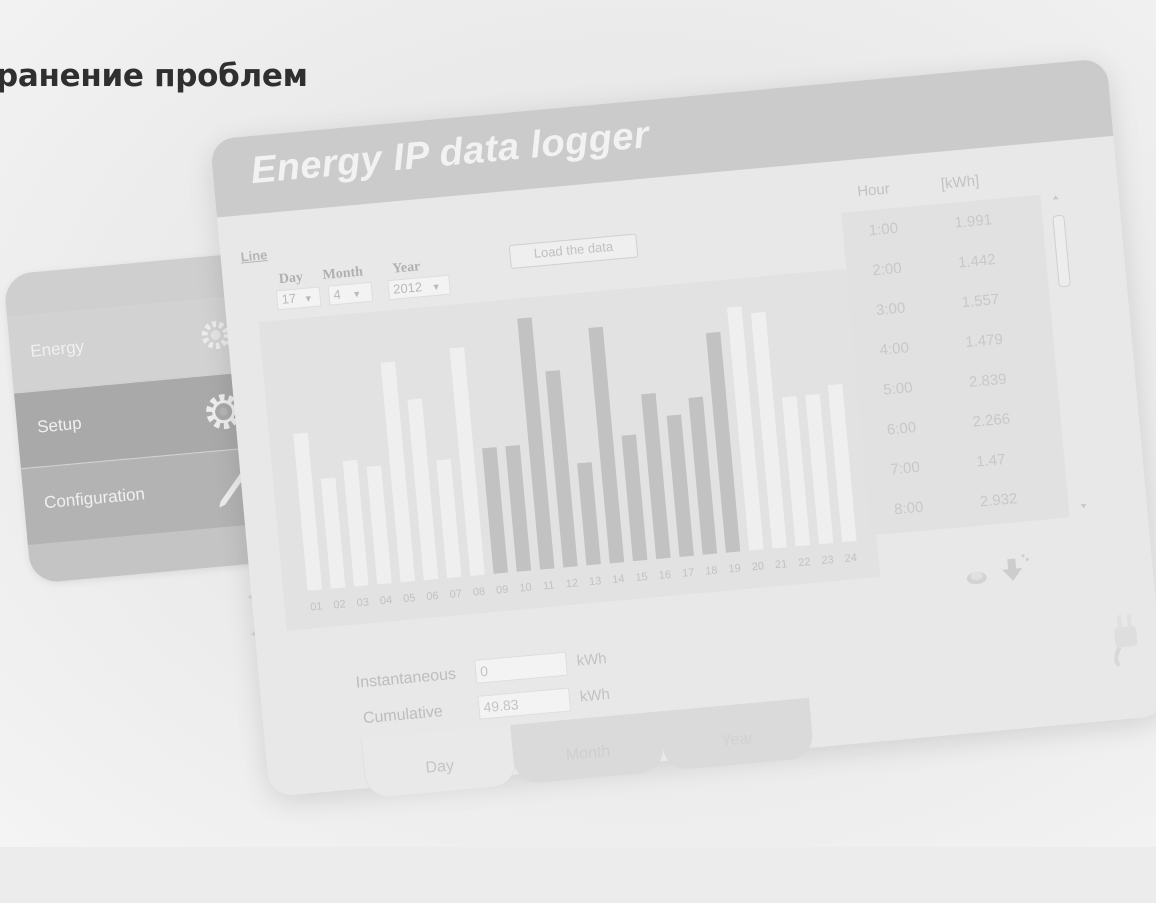  Describe the element at coordinates (571, 583) in the screenshot. I see `chart-tick-label: 12` at that location.